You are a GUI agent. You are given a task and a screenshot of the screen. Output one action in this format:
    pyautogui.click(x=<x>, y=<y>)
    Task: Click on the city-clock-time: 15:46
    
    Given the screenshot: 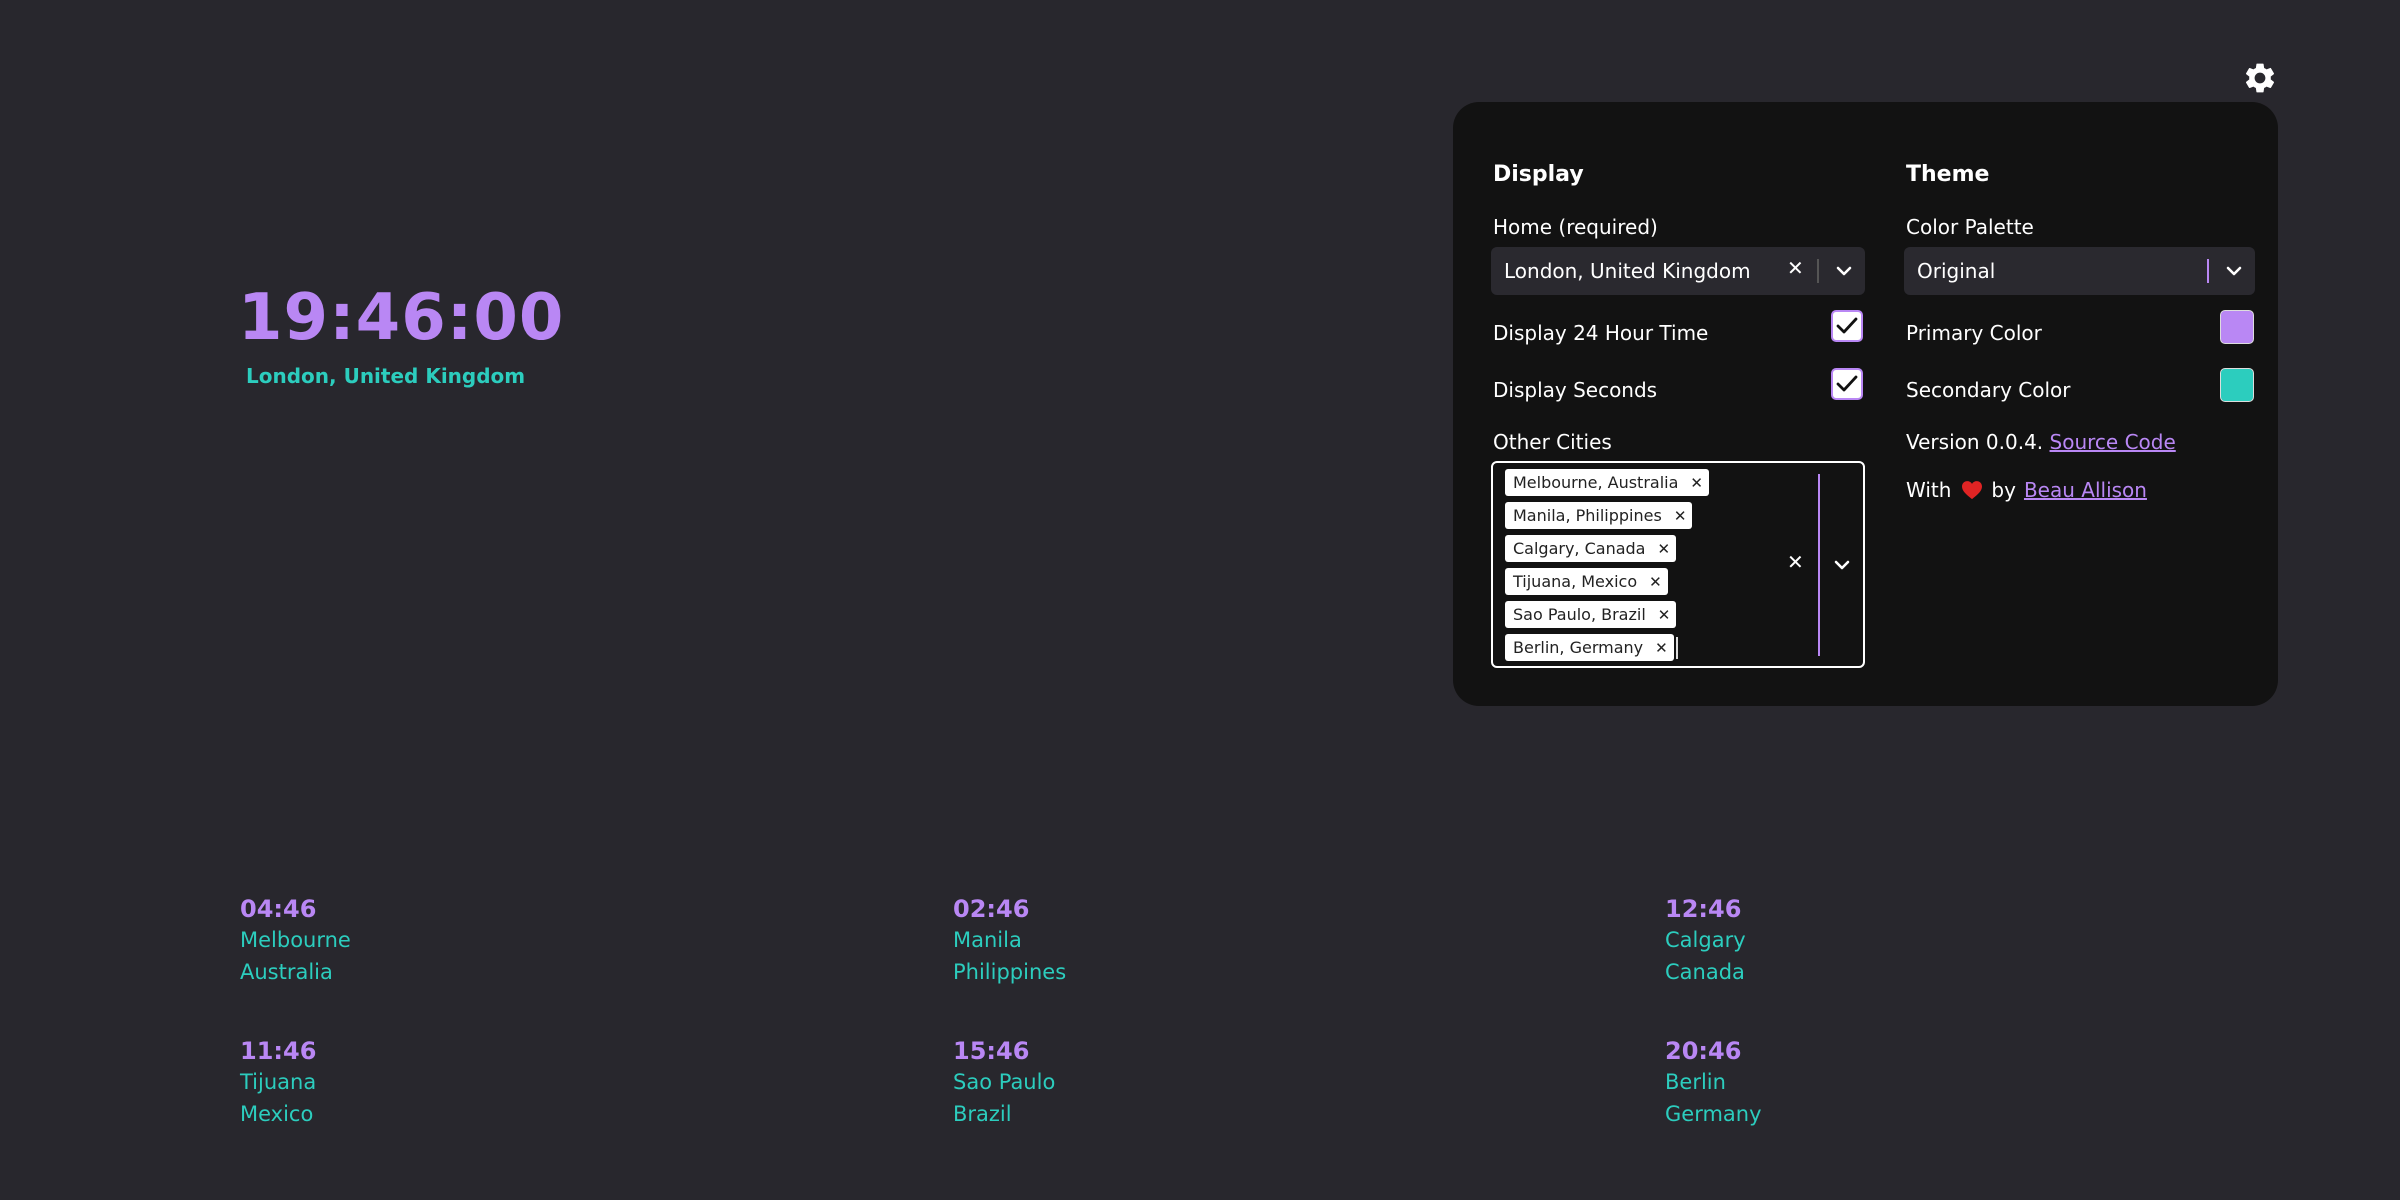 What is the action you would take?
    pyautogui.click(x=991, y=1051)
    